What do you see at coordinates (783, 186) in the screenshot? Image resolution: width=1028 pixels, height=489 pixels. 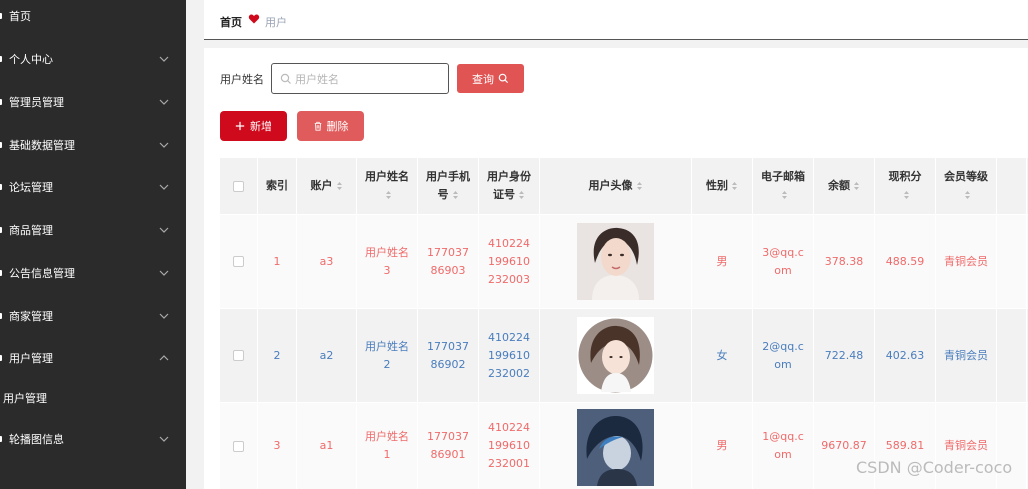 I see `header-email: 电子邮箱` at bounding box center [783, 186].